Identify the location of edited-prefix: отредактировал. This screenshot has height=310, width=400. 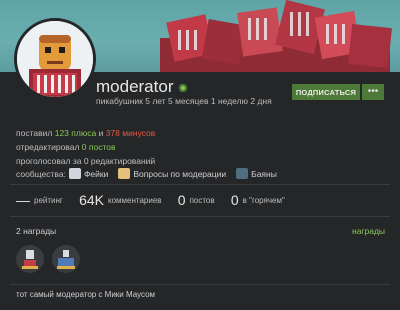
(48, 147).